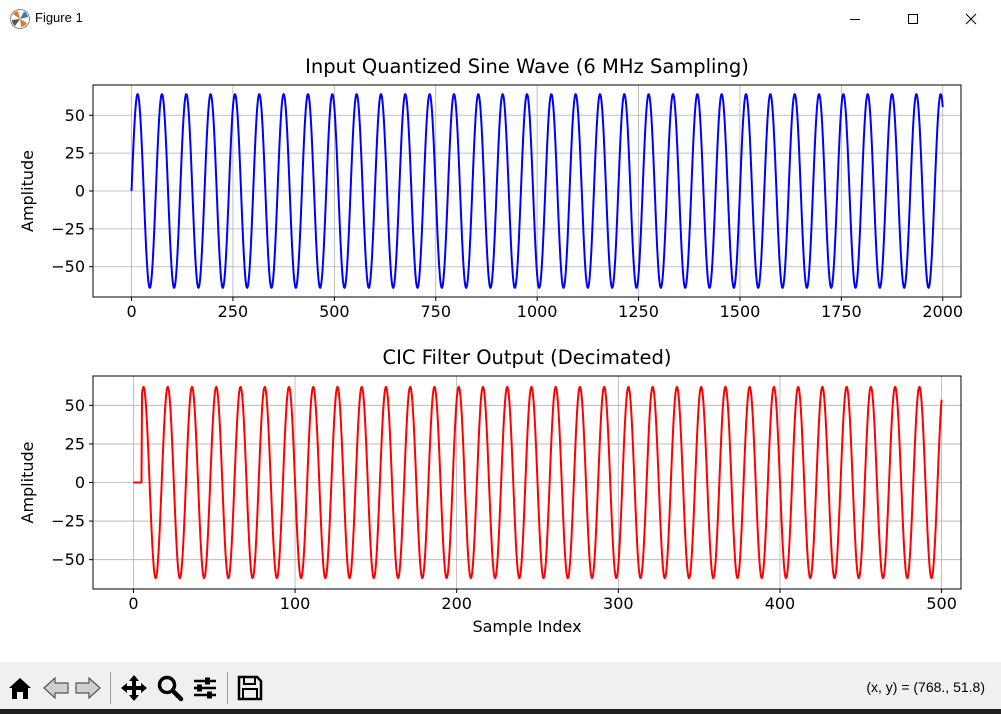 This screenshot has width=1001, height=714. Describe the element at coordinates (740, 311) in the screenshot. I see `x-tick-label: 1500` at that location.